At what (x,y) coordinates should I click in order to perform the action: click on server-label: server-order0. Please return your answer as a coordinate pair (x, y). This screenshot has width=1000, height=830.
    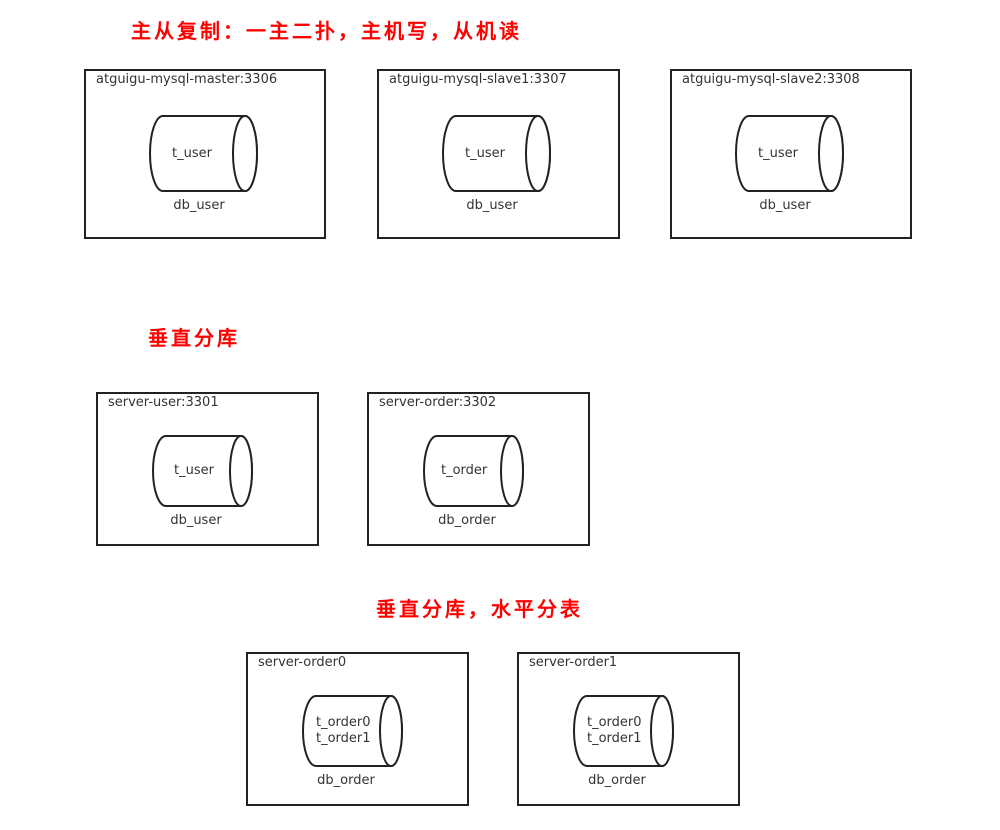
    Looking at the image, I should click on (302, 662).